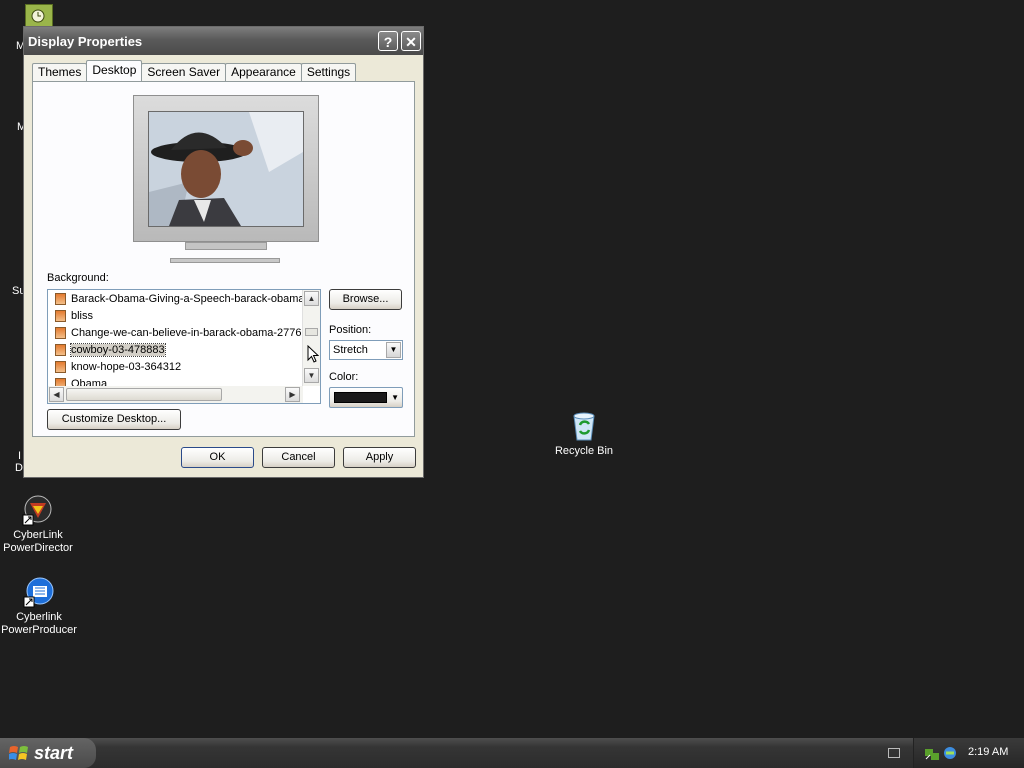 The height and width of the screenshot is (768, 1024). What do you see at coordinates (988, 752) in the screenshot?
I see `clock: 2:19 AM` at bounding box center [988, 752].